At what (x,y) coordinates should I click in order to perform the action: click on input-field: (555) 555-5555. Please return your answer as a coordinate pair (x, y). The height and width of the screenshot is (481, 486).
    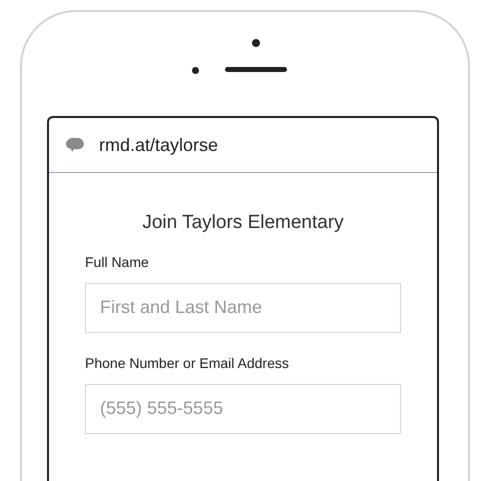
    Looking at the image, I should click on (243, 409).